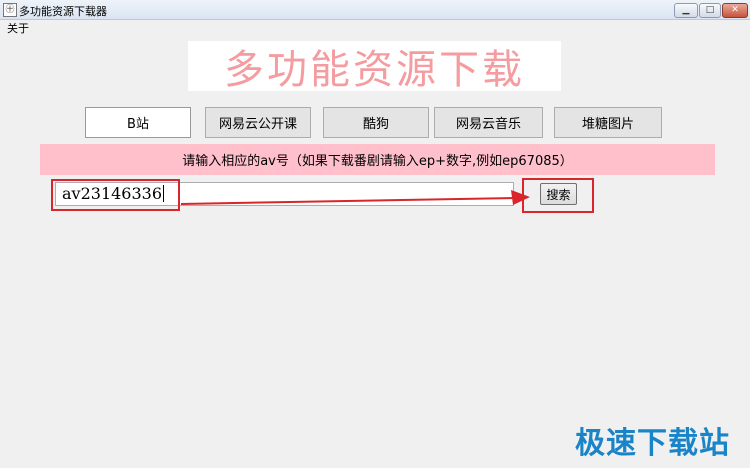 The height and width of the screenshot is (468, 750). What do you see at coordinates (652, 443) in the screenshot?
I see `watermark-text: 极速下载站` at bounding box center [652, 443].